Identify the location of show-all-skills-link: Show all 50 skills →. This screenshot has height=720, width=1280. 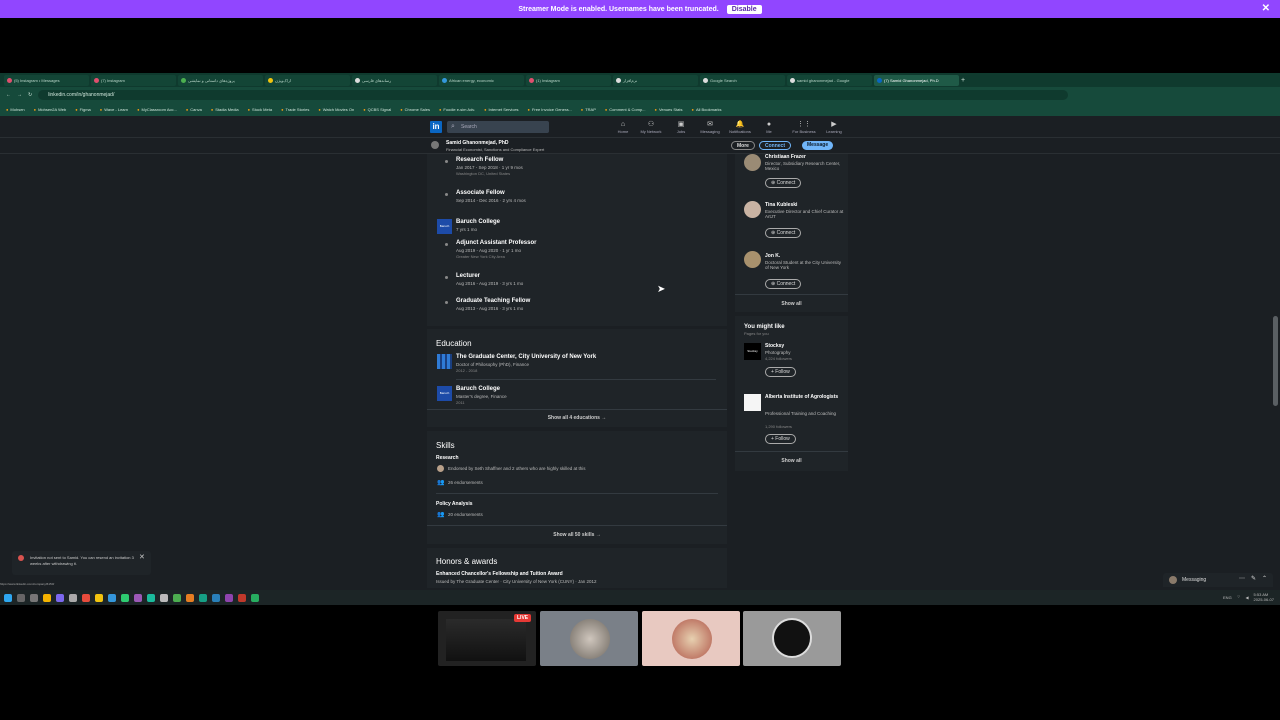
(577, 535).